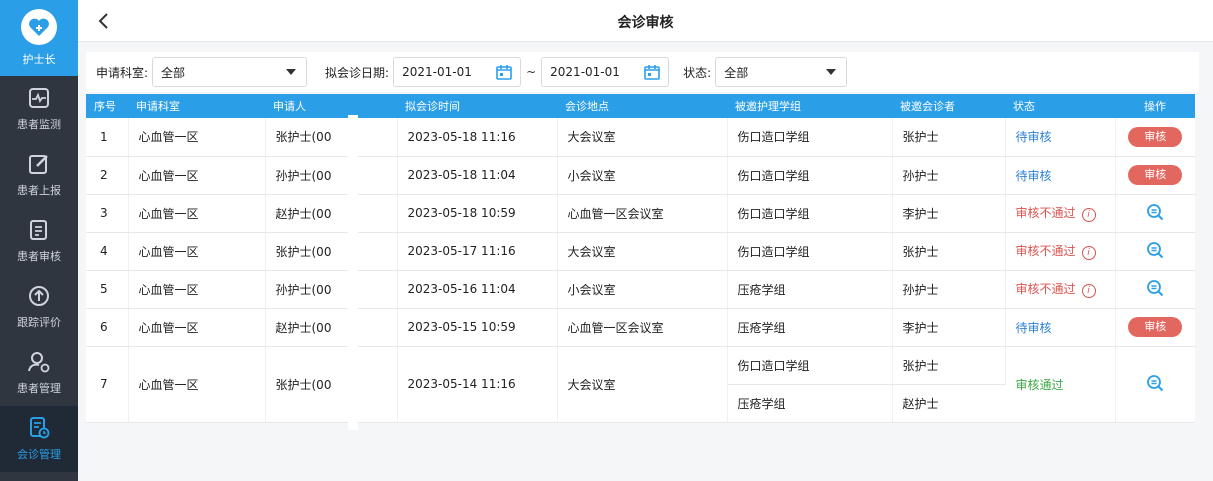 The image size is (1213, 481). Describe the element at coordinates (107, 106) in the screenshot. I see `col-header-seq: 序号` at that location.